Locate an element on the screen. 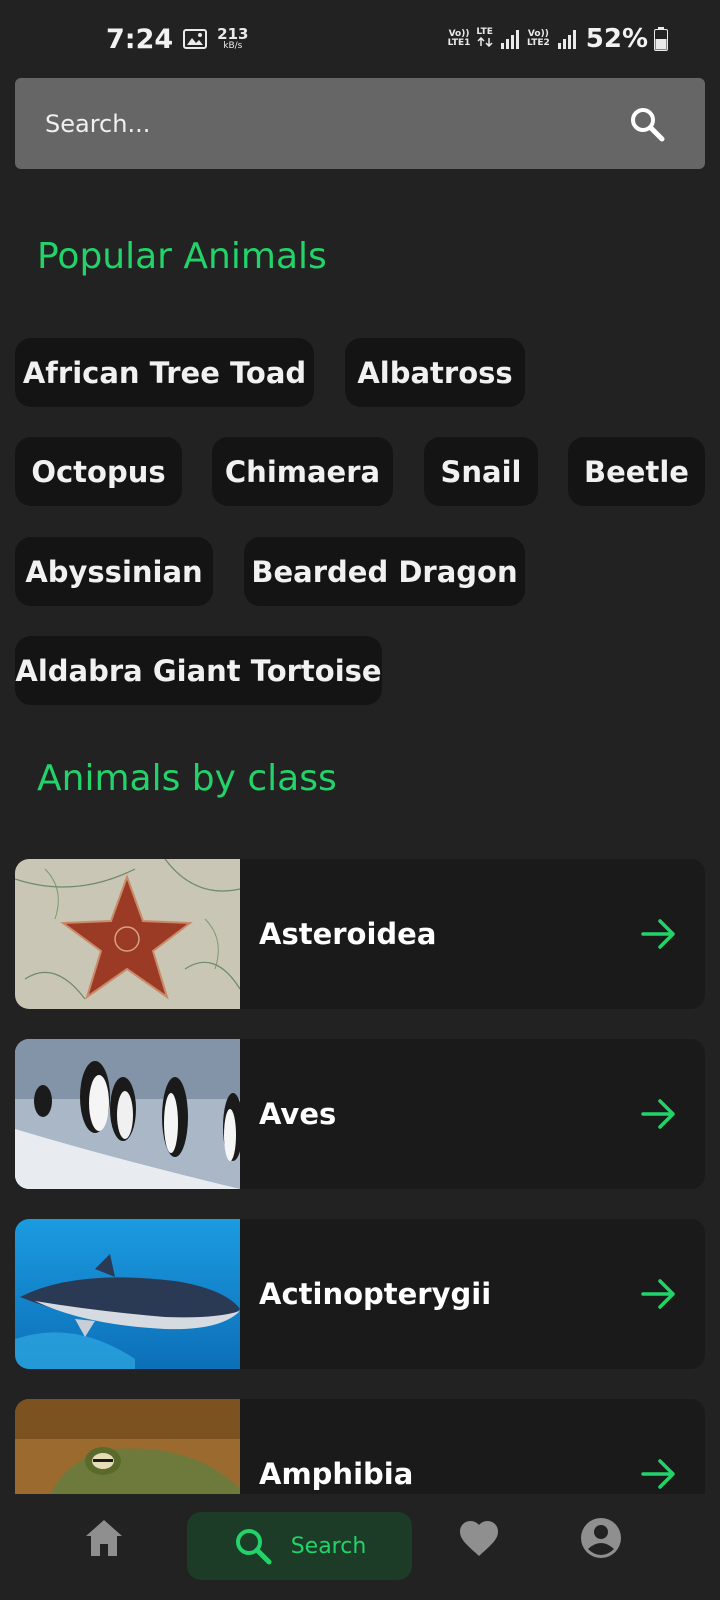 Image resolution: width=720 pixels, height=1600 pixels. lte-label: LTE is located at coordinates (484, 31).